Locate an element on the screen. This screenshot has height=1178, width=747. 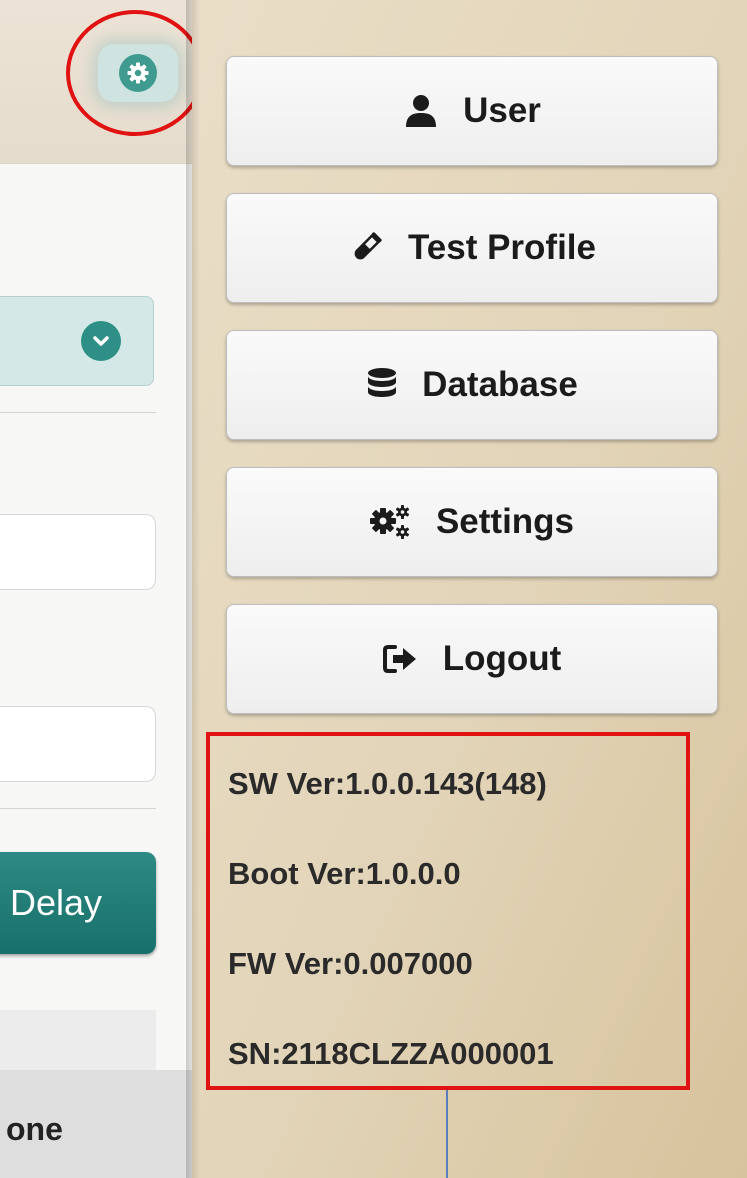
delay-button: Delay is located at coordinates (78, 903).